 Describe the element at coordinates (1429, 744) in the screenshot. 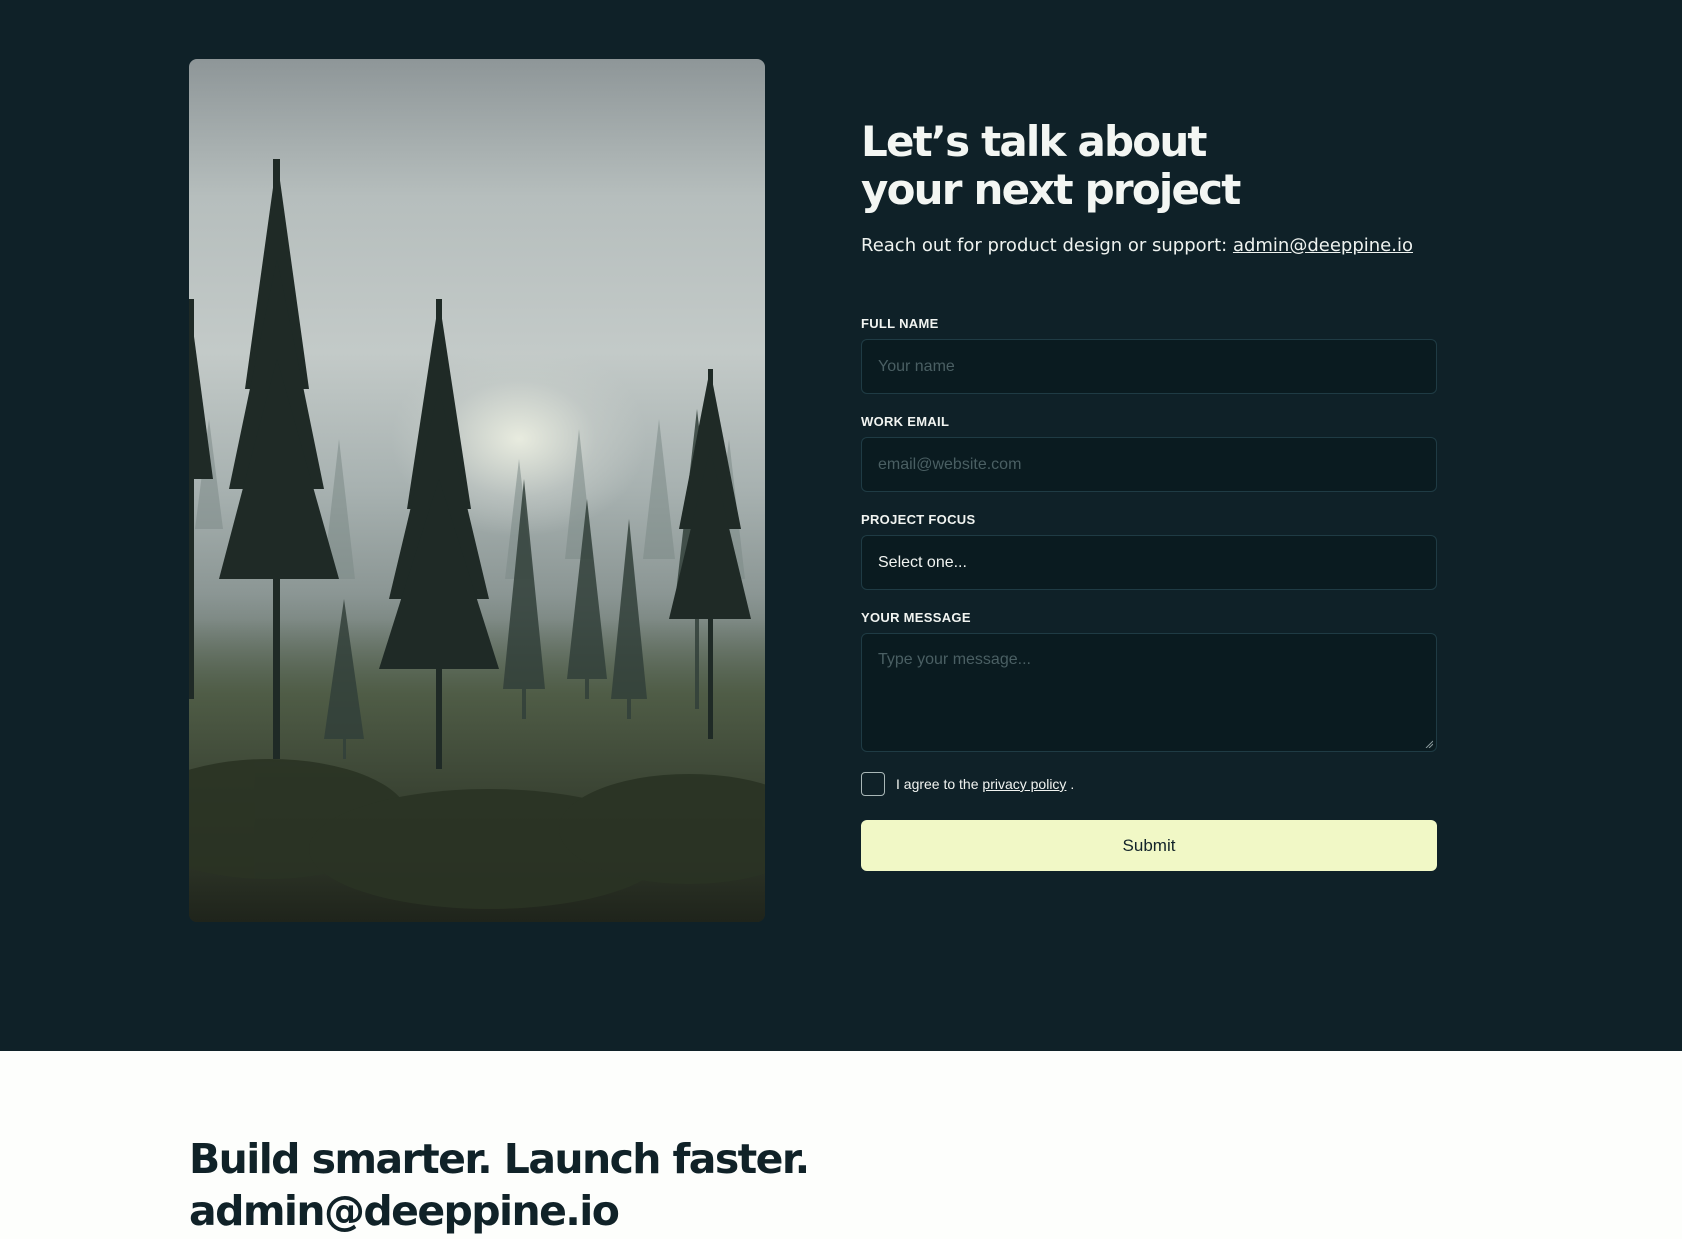

I see `textarea-resize-icon` at that location.